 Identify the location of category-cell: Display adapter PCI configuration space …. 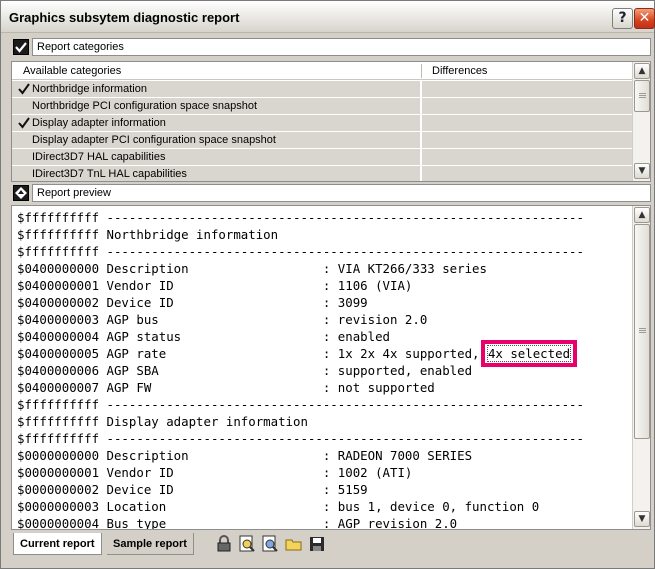
(216, 140).